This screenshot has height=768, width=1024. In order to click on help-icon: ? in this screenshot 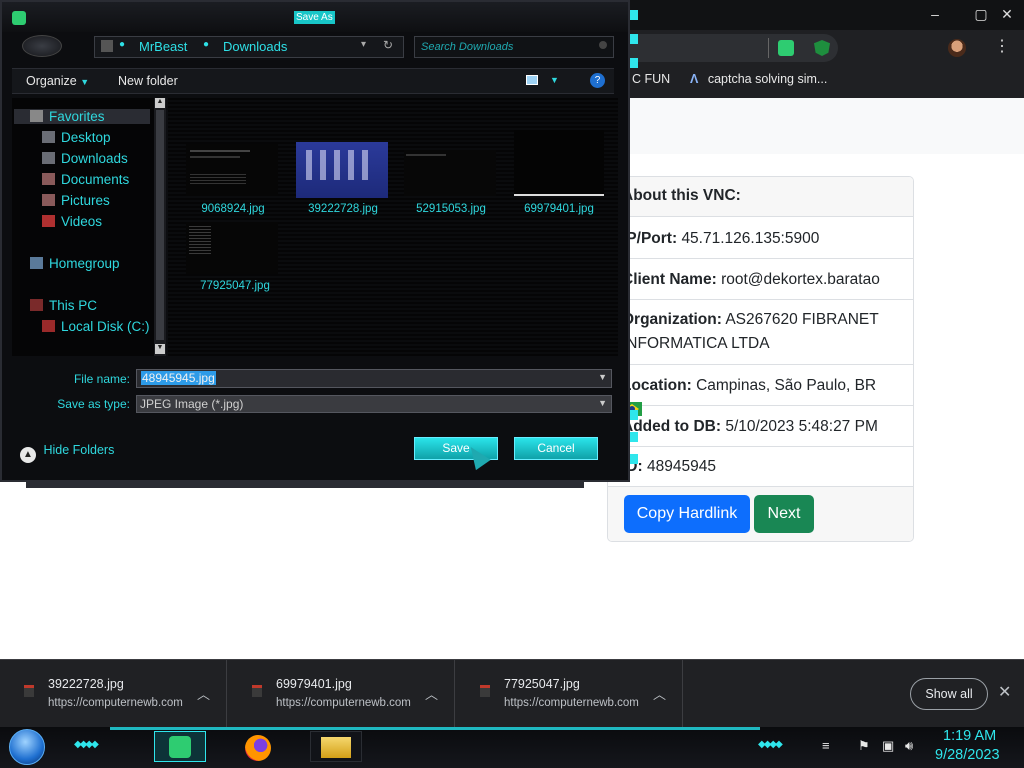, I will do `click(597, 80)`.